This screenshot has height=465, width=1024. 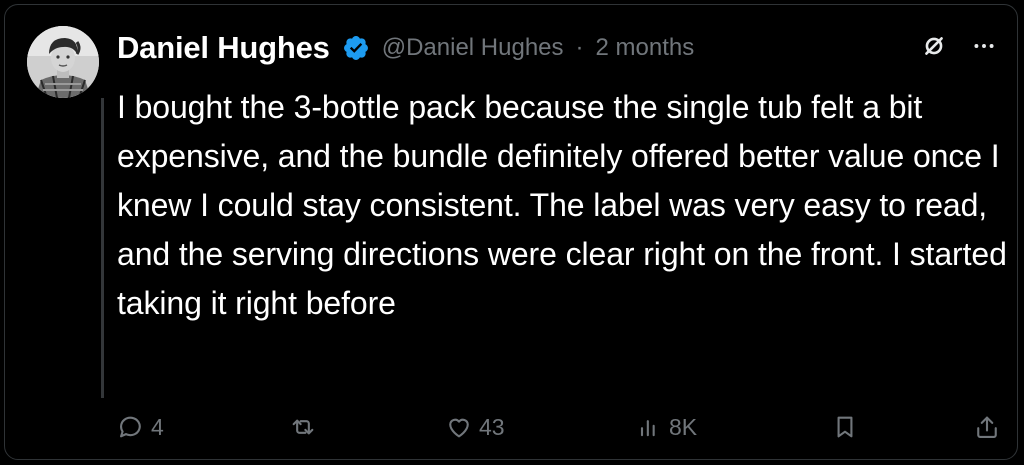 I want to click on repost-icon, so click(x=303, y=427).